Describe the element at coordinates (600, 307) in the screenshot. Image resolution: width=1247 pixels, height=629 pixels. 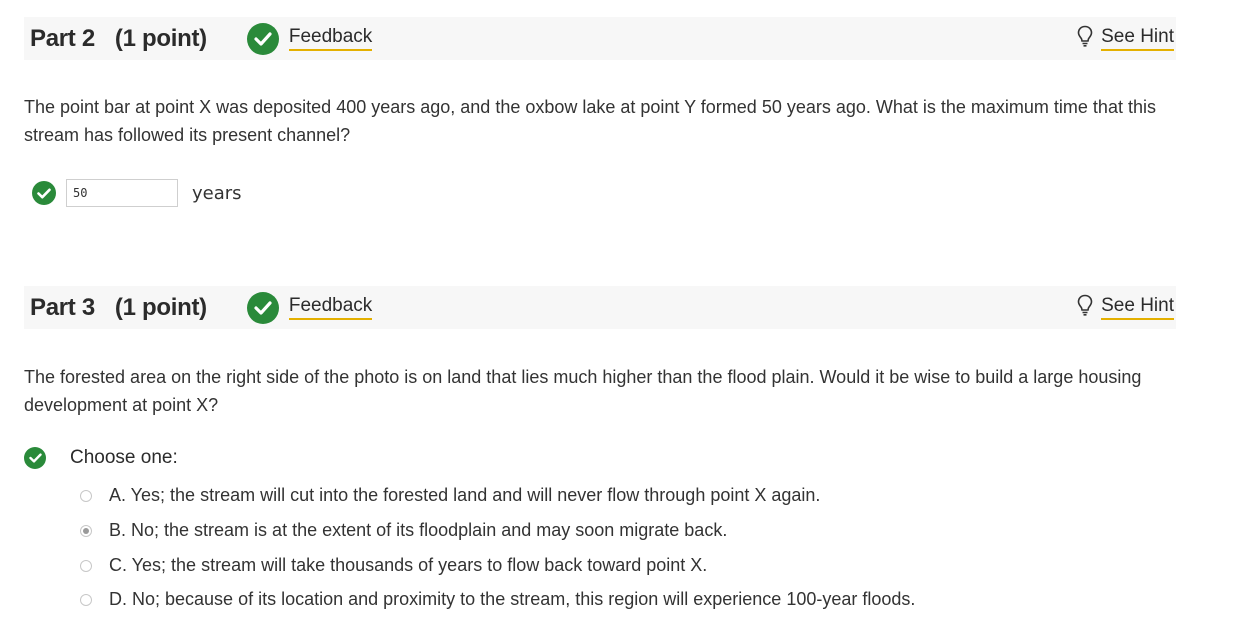
I see `part-3-header: Part 3 (1 point) Feedback See Hint` at that location.